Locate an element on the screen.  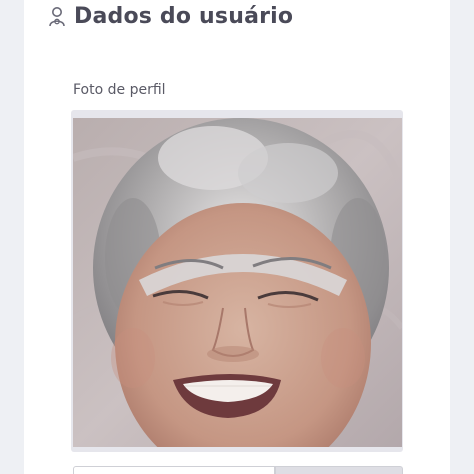
photo-file-input is located at coordinates (174, 470).